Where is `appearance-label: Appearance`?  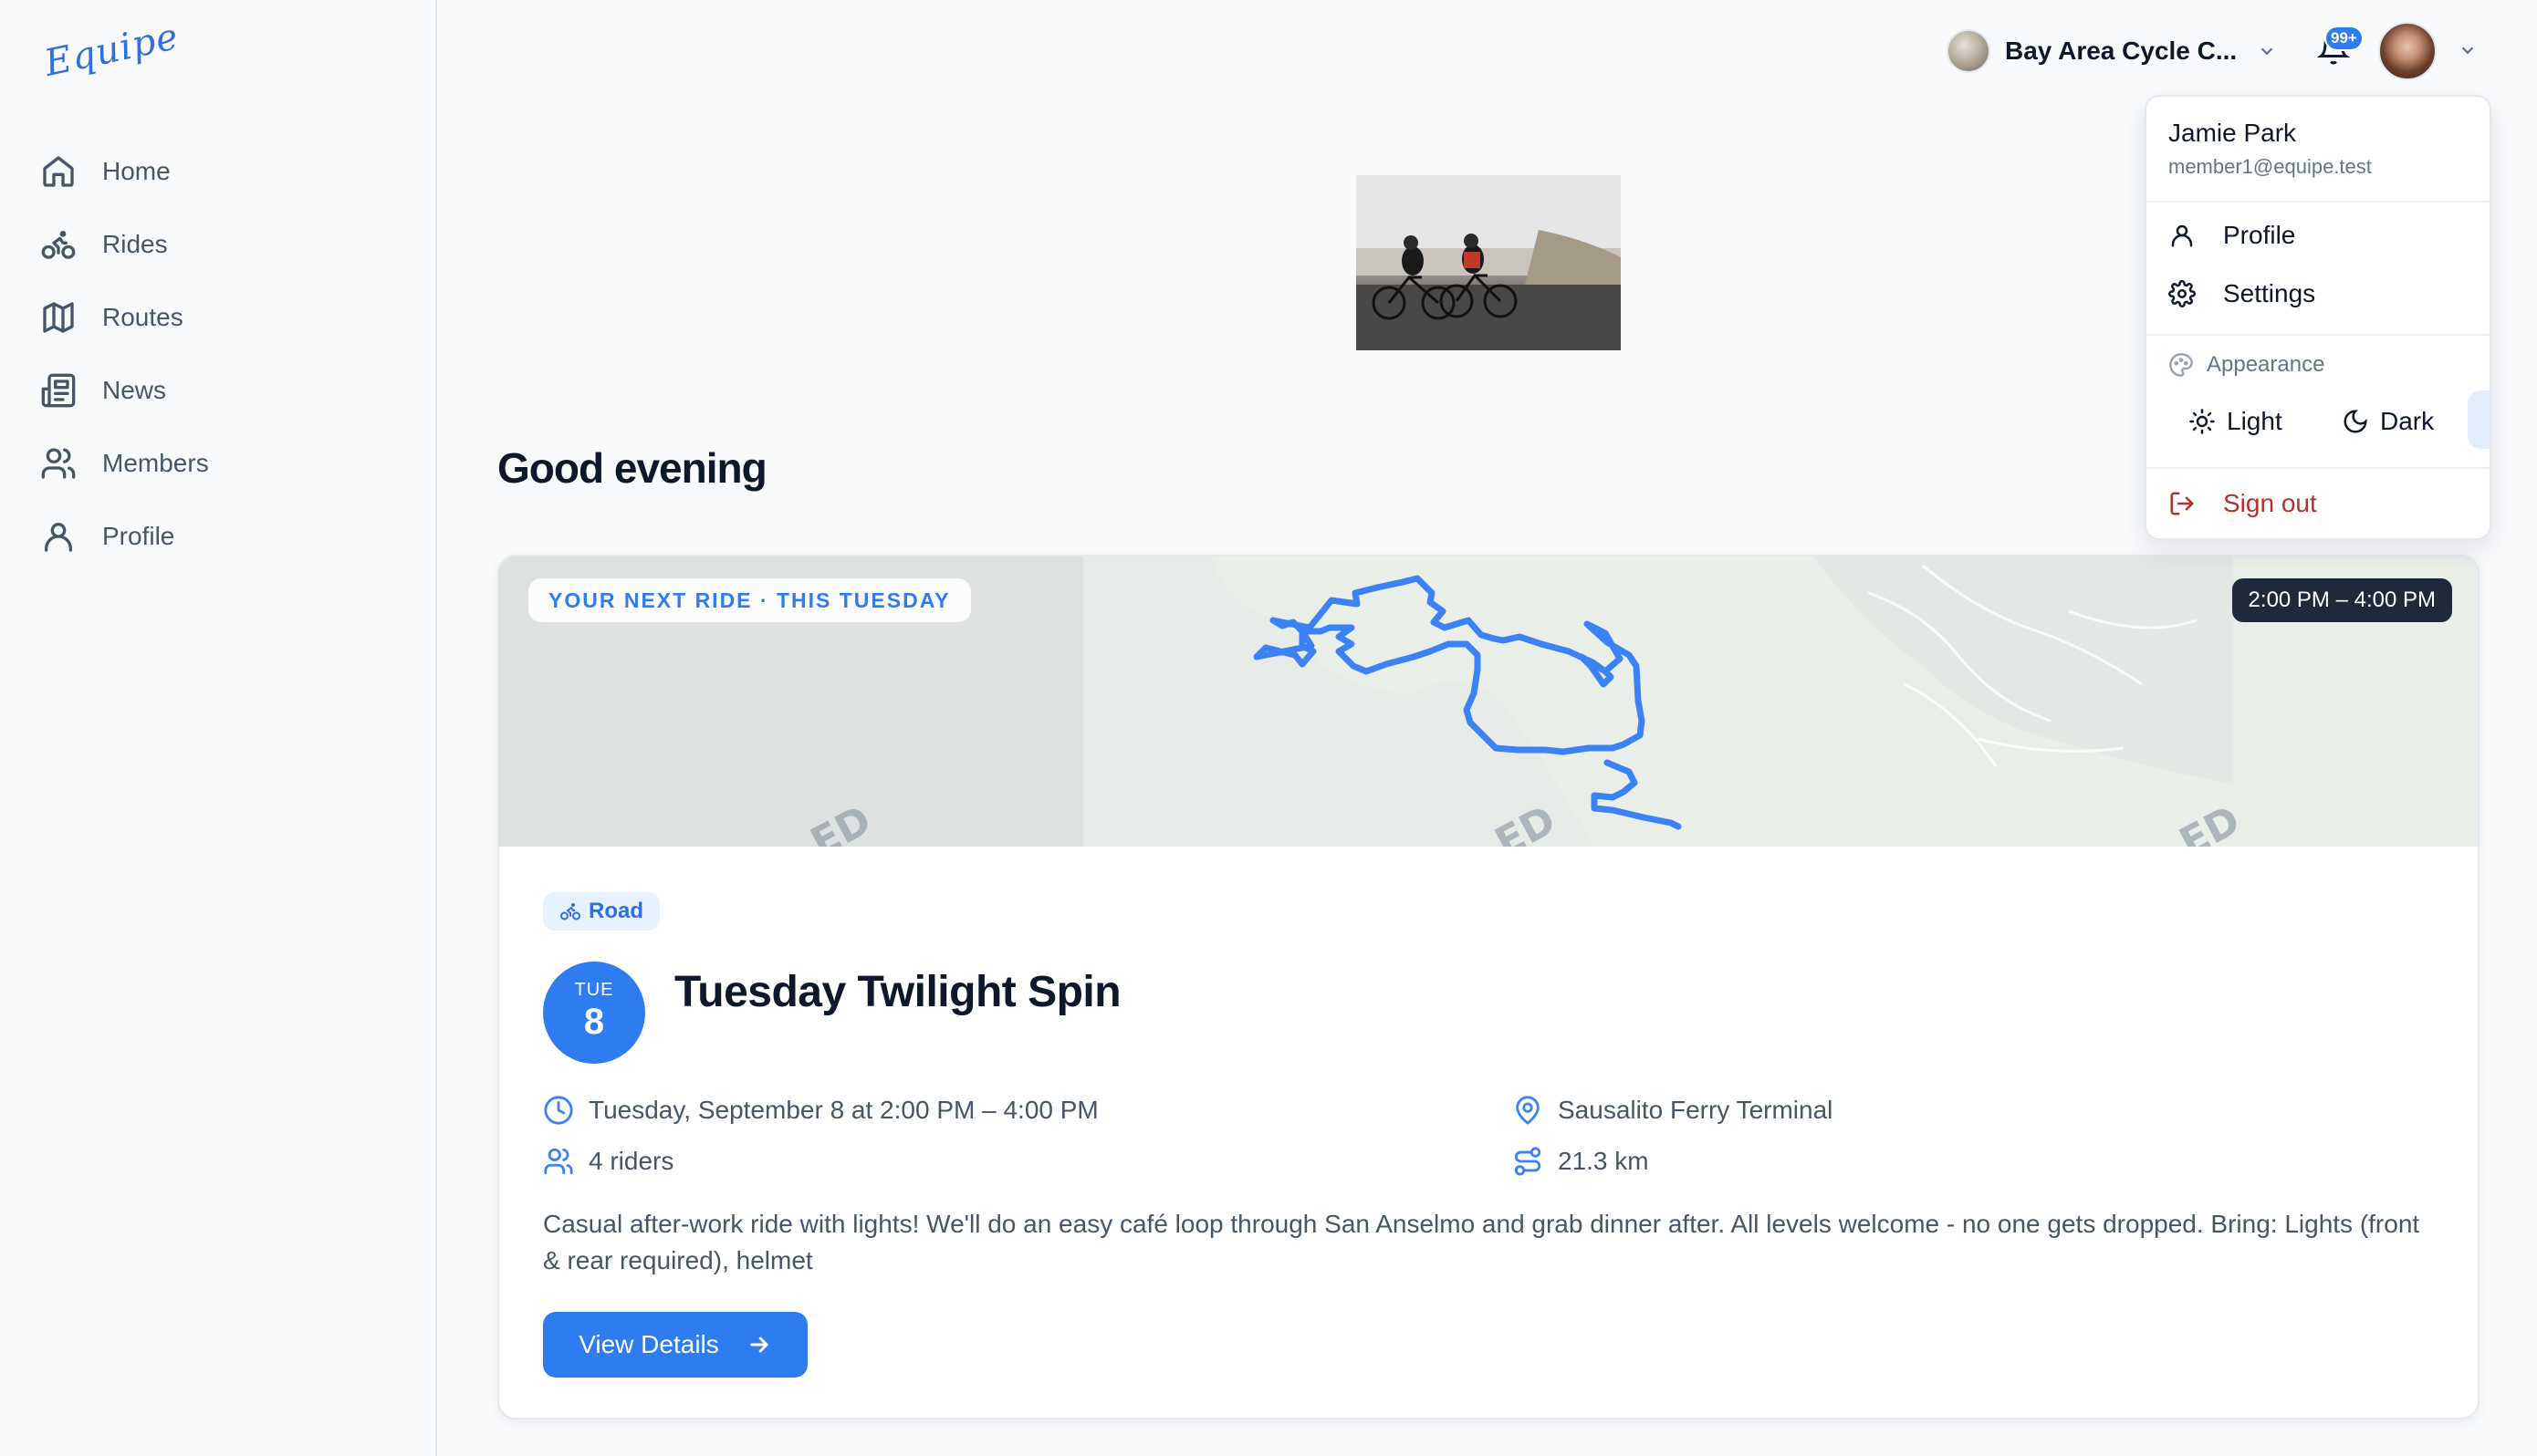 appearance-label: Appearance is located at coordinates (2266, 364).